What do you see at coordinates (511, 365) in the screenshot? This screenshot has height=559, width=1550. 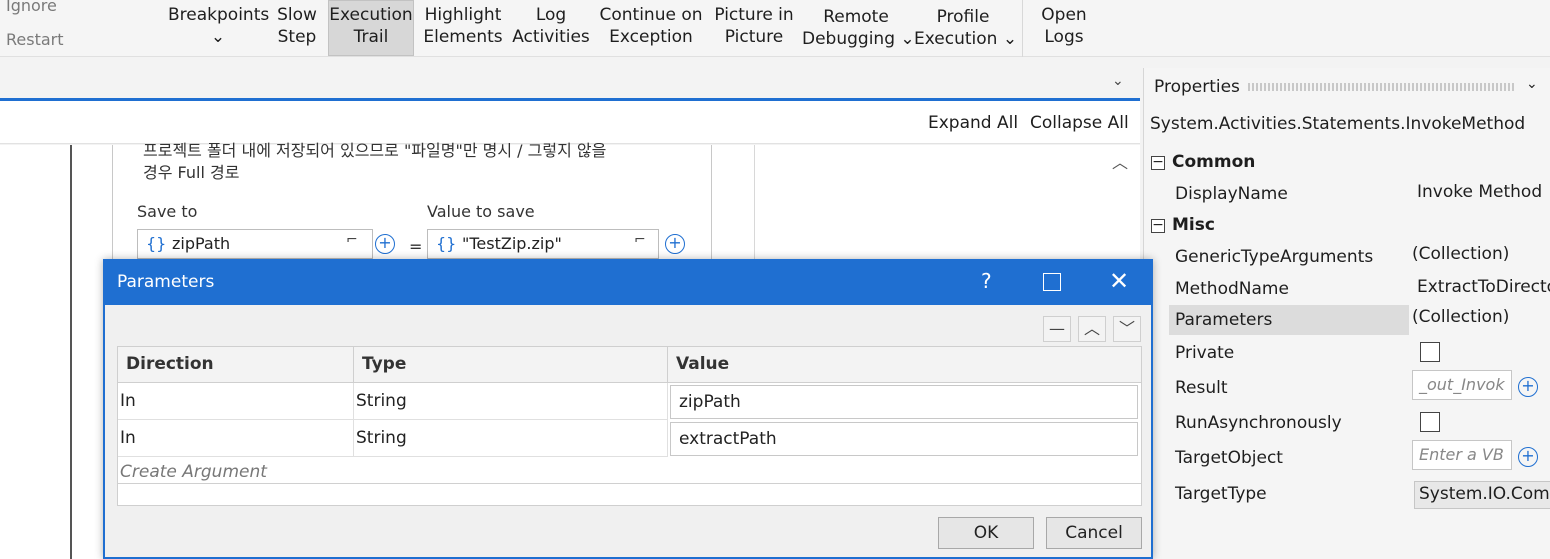 I see `column-header-type: Type` at bounding box center [511, 365].